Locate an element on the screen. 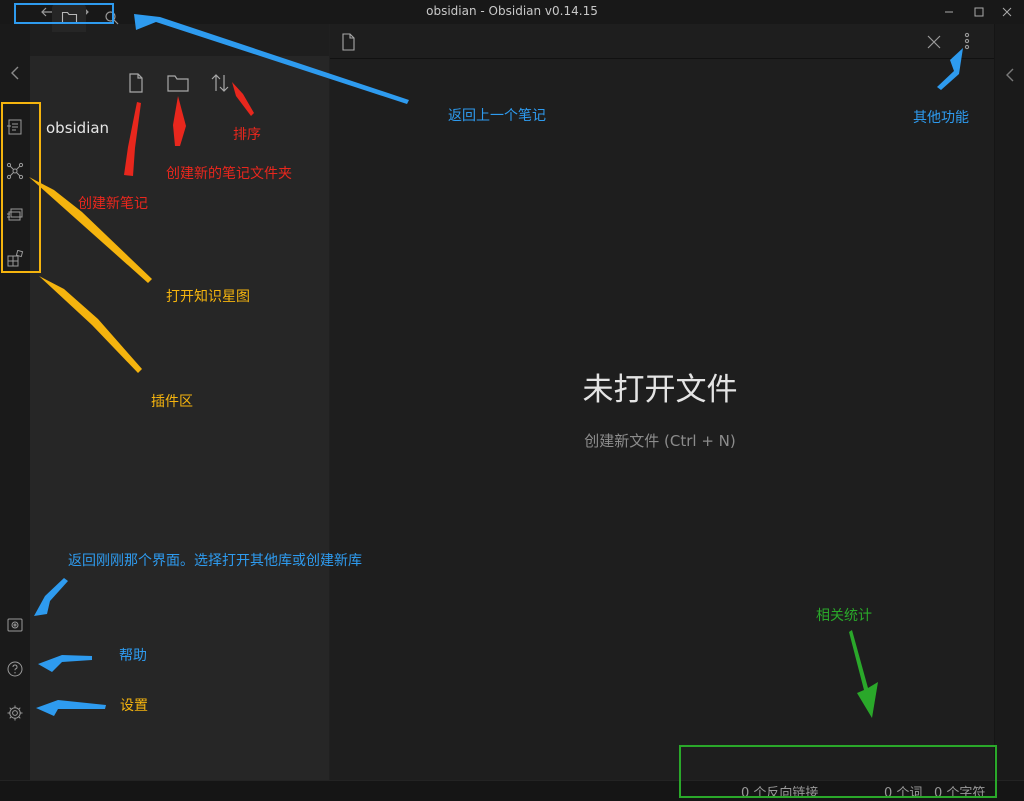 The height and width of the screenshot is (801, 1024). annotation-back-prev-note: 返回上一个笔记 is located at coordinates (497, 116).